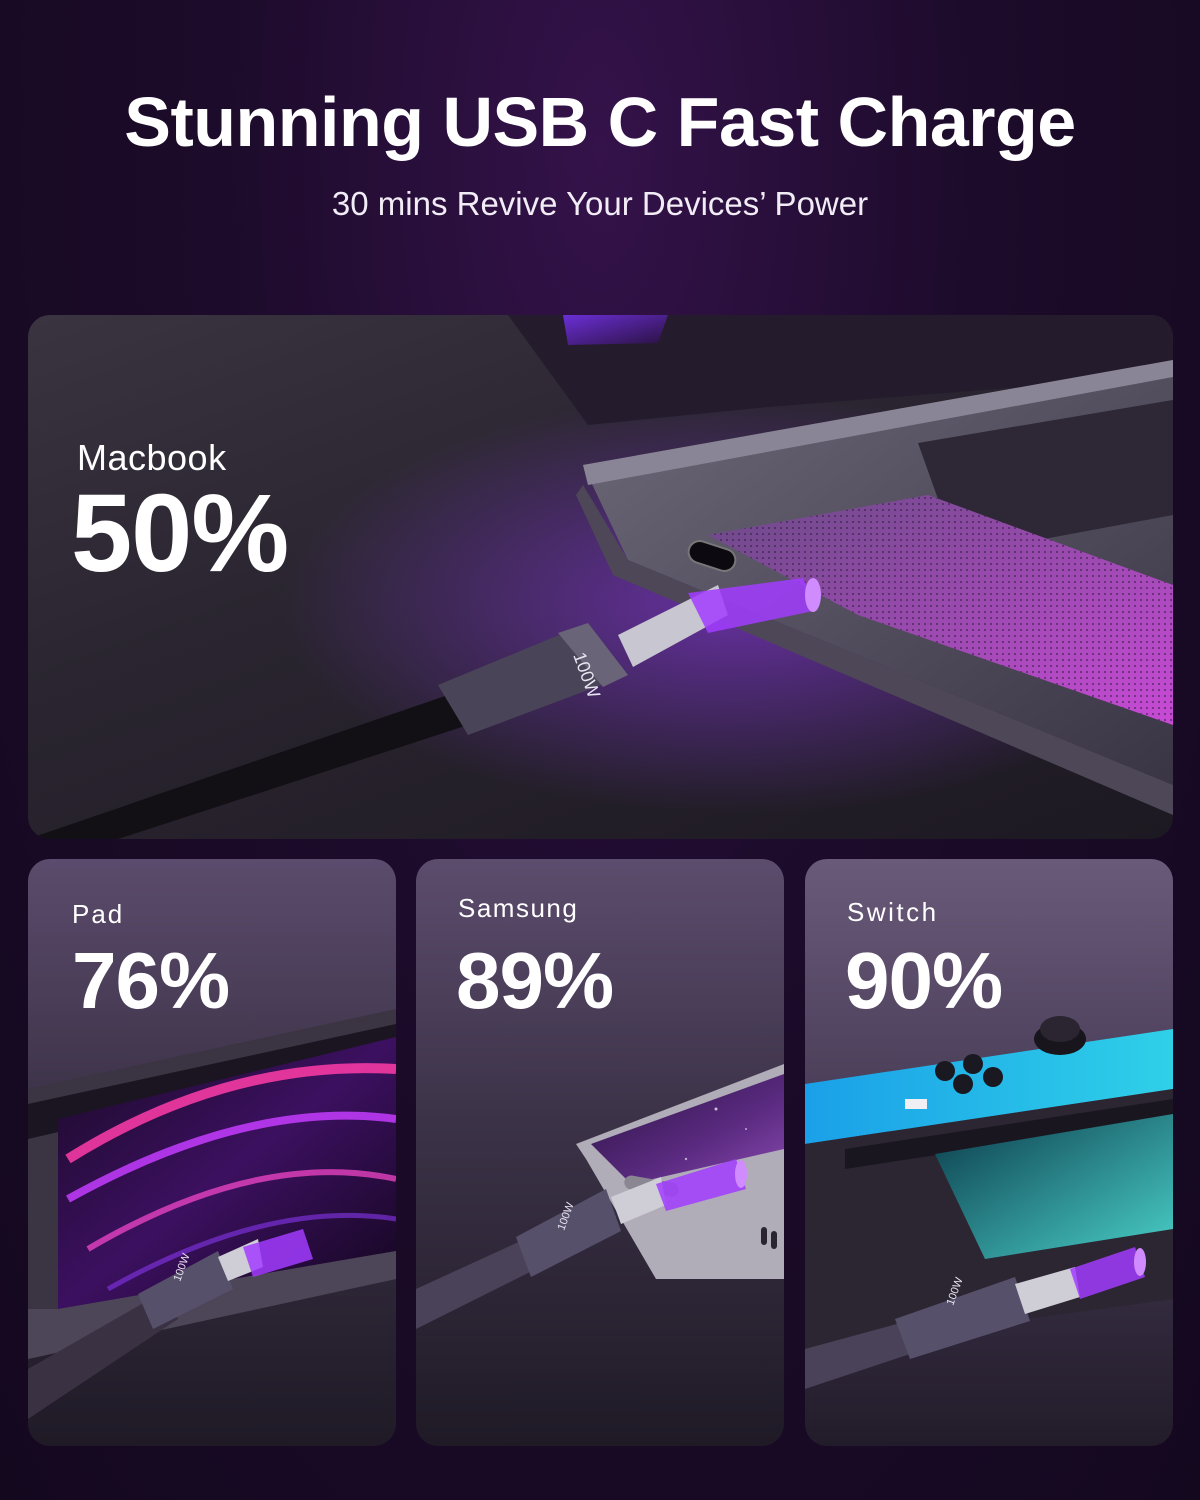  I want to click on laptop-screen, so click(615, 330).